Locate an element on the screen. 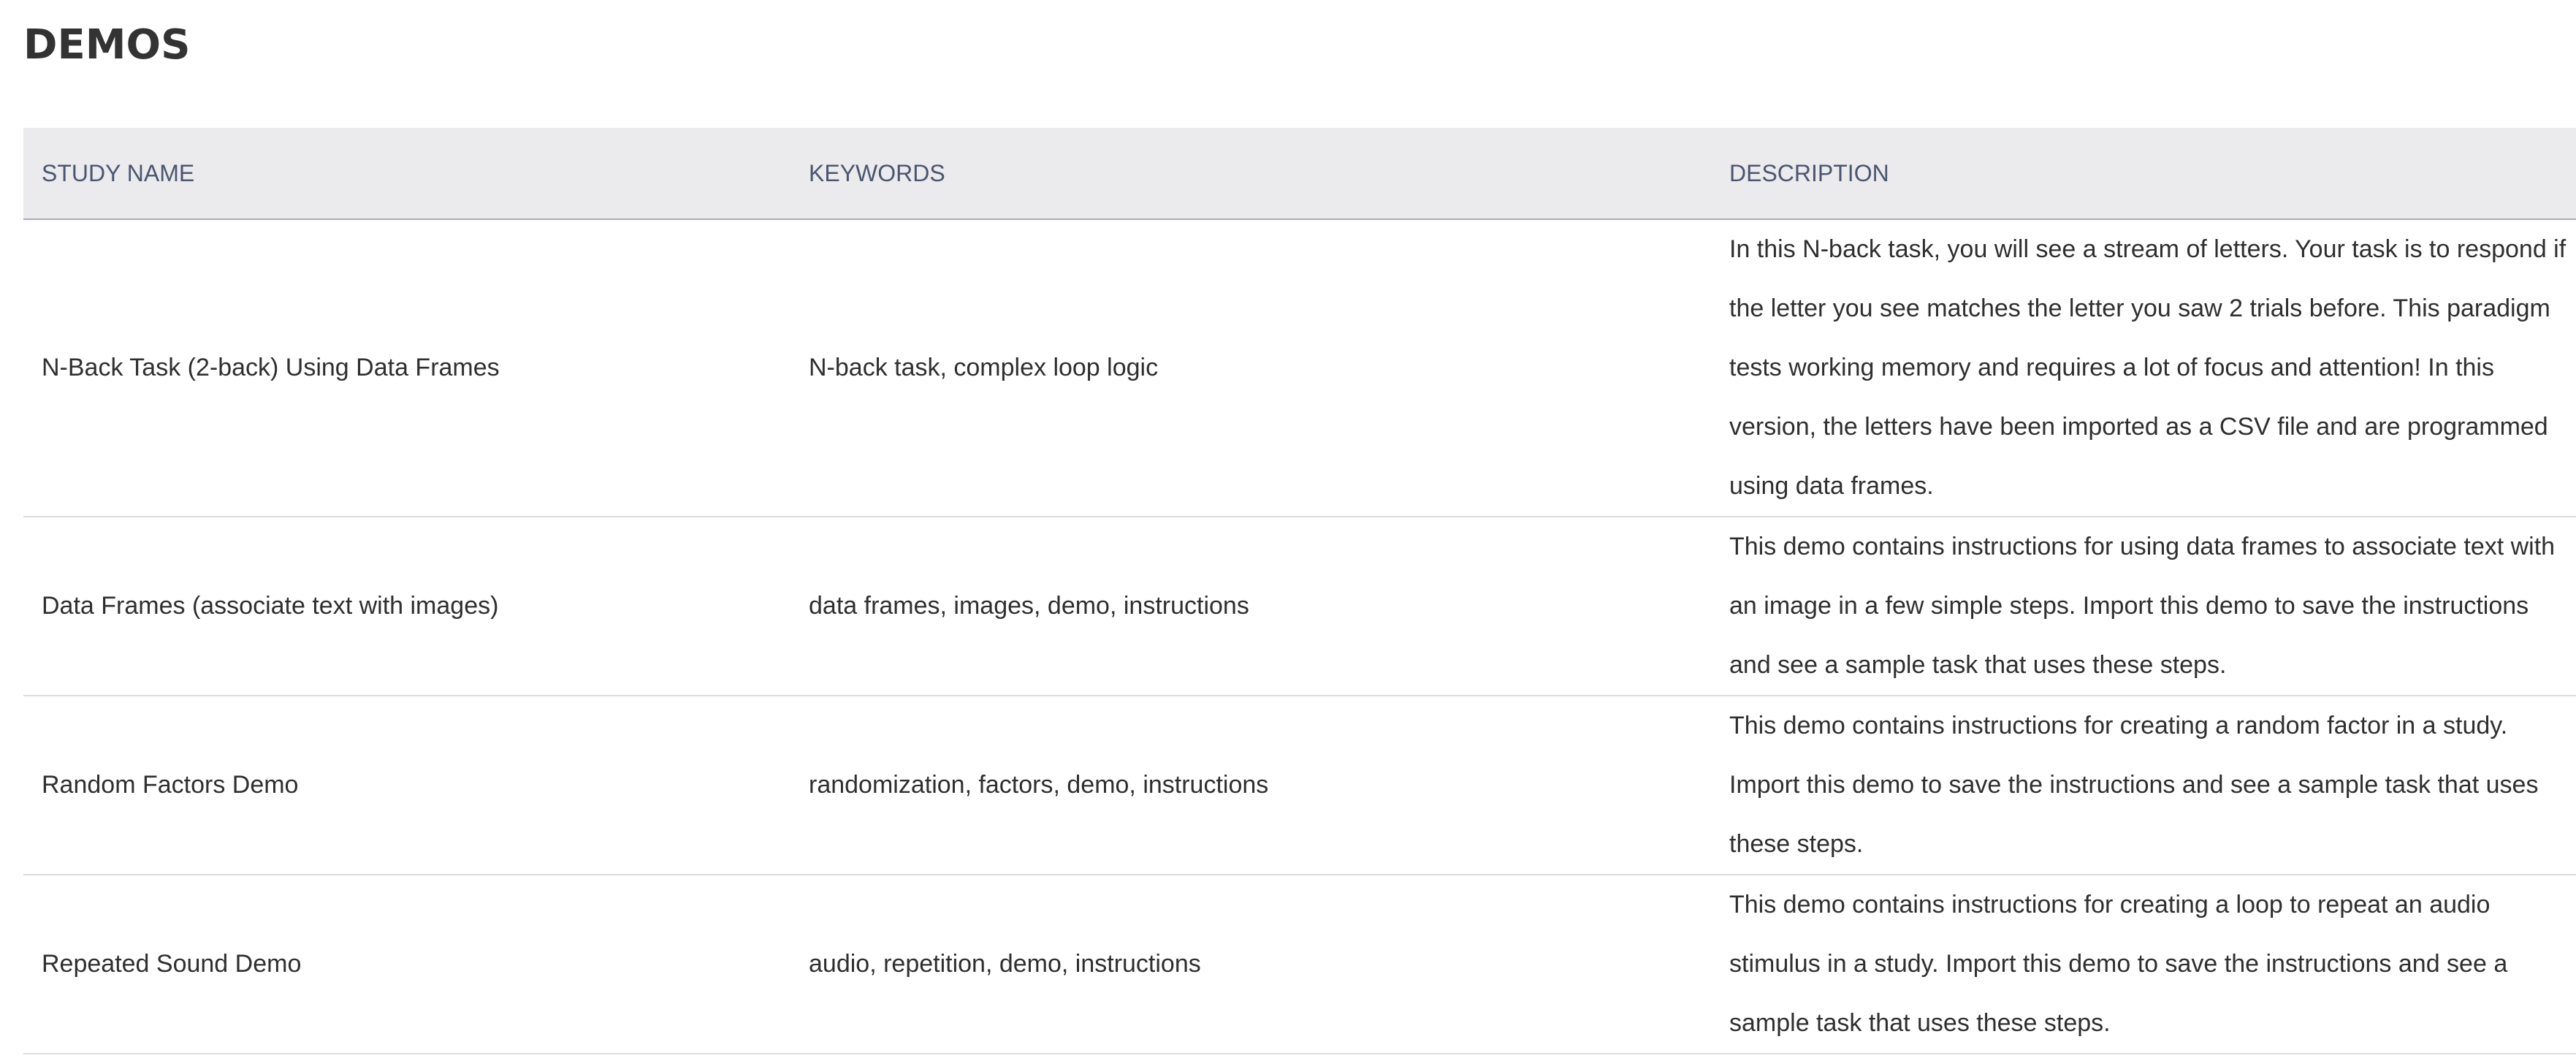 Image resolution: width=2576 pixels, height=1061 pixels. keywords-cell: audio, repetition, demo, instructions is located at coordinates (1251, 965).